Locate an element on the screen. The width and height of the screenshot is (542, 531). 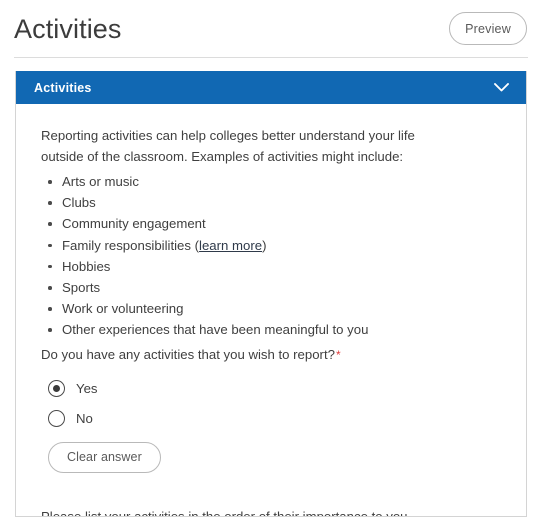
page-header: Activities Preview is located at coordinates (271, 28).